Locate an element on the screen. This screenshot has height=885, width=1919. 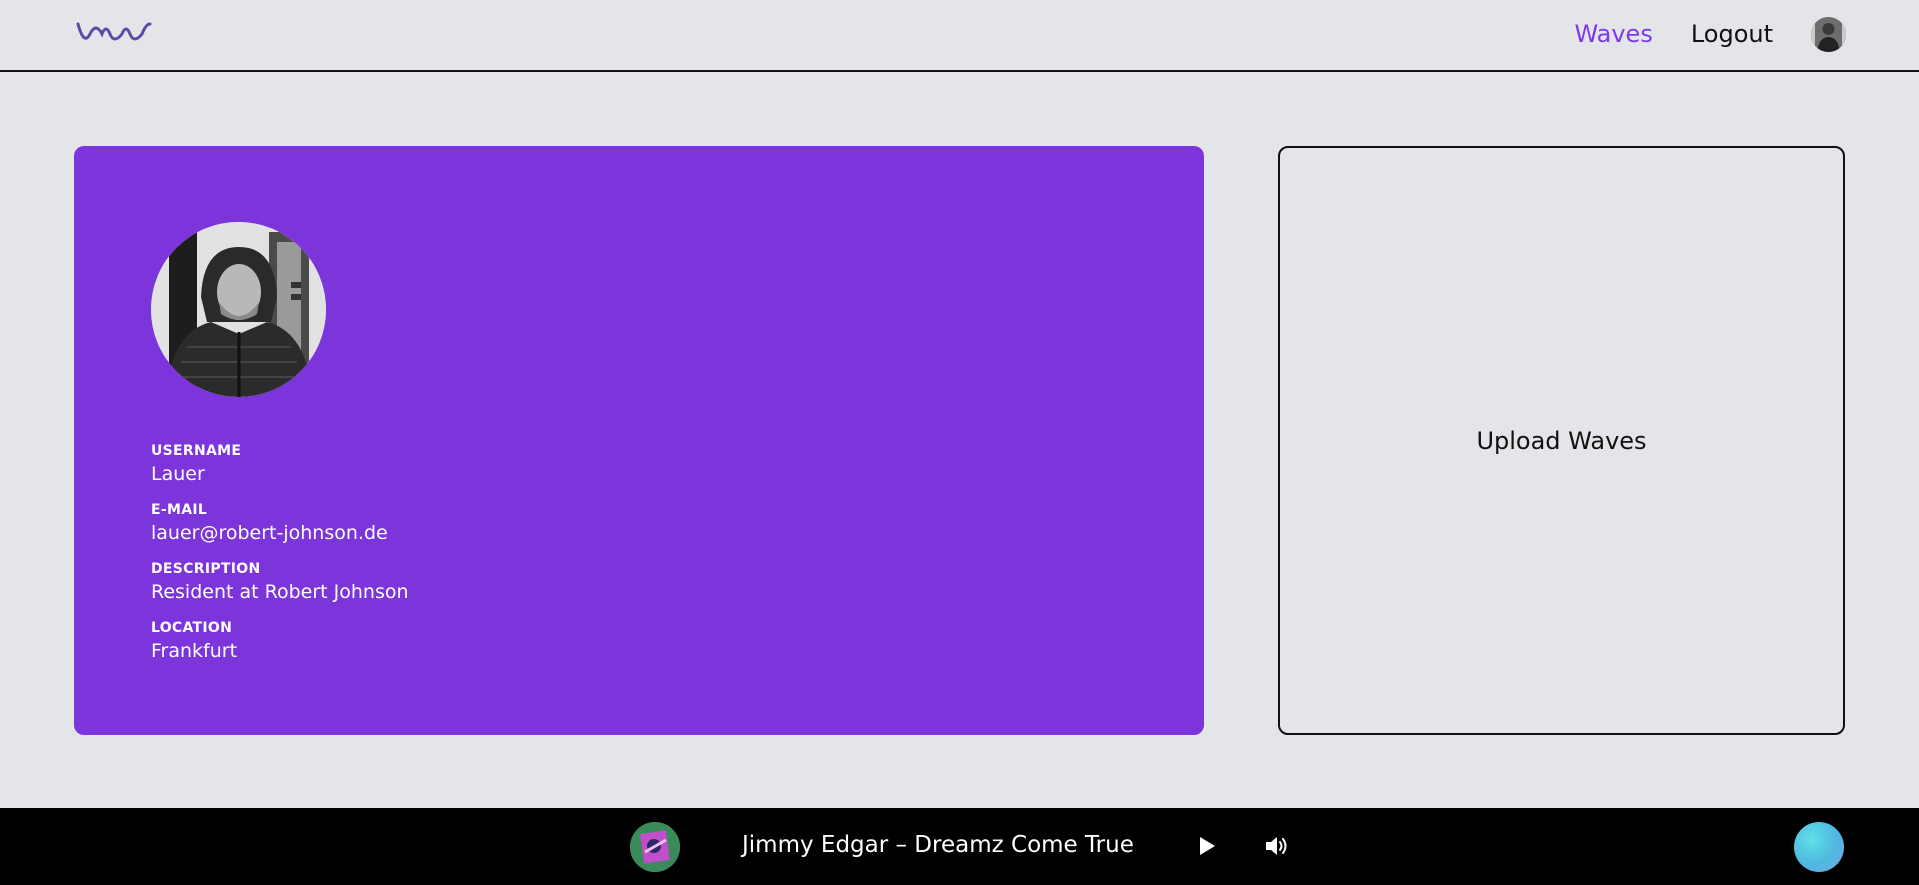
upload-waves-label: Upload Waves is located at coordinates (1561, 440).